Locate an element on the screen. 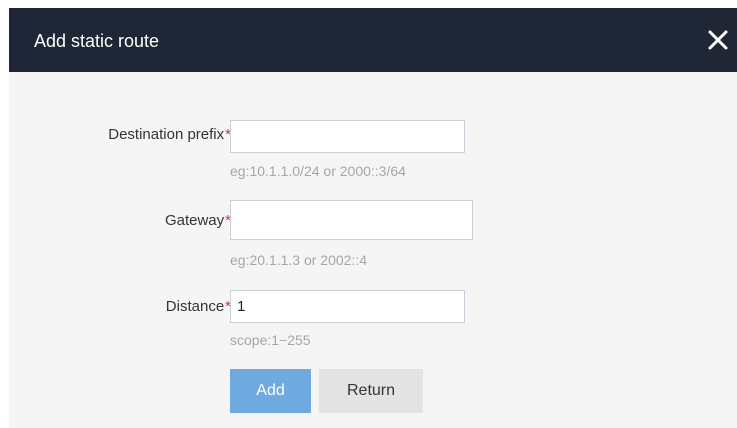  distance-label: Distance* is located at coordinates (198, 307).